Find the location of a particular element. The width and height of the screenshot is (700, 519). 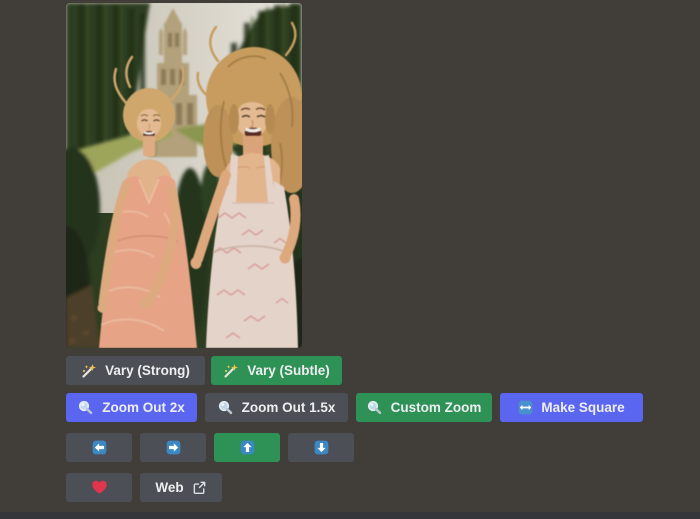

custom-zoom-label: Custom Zoom is located at coordinates (436, 407).